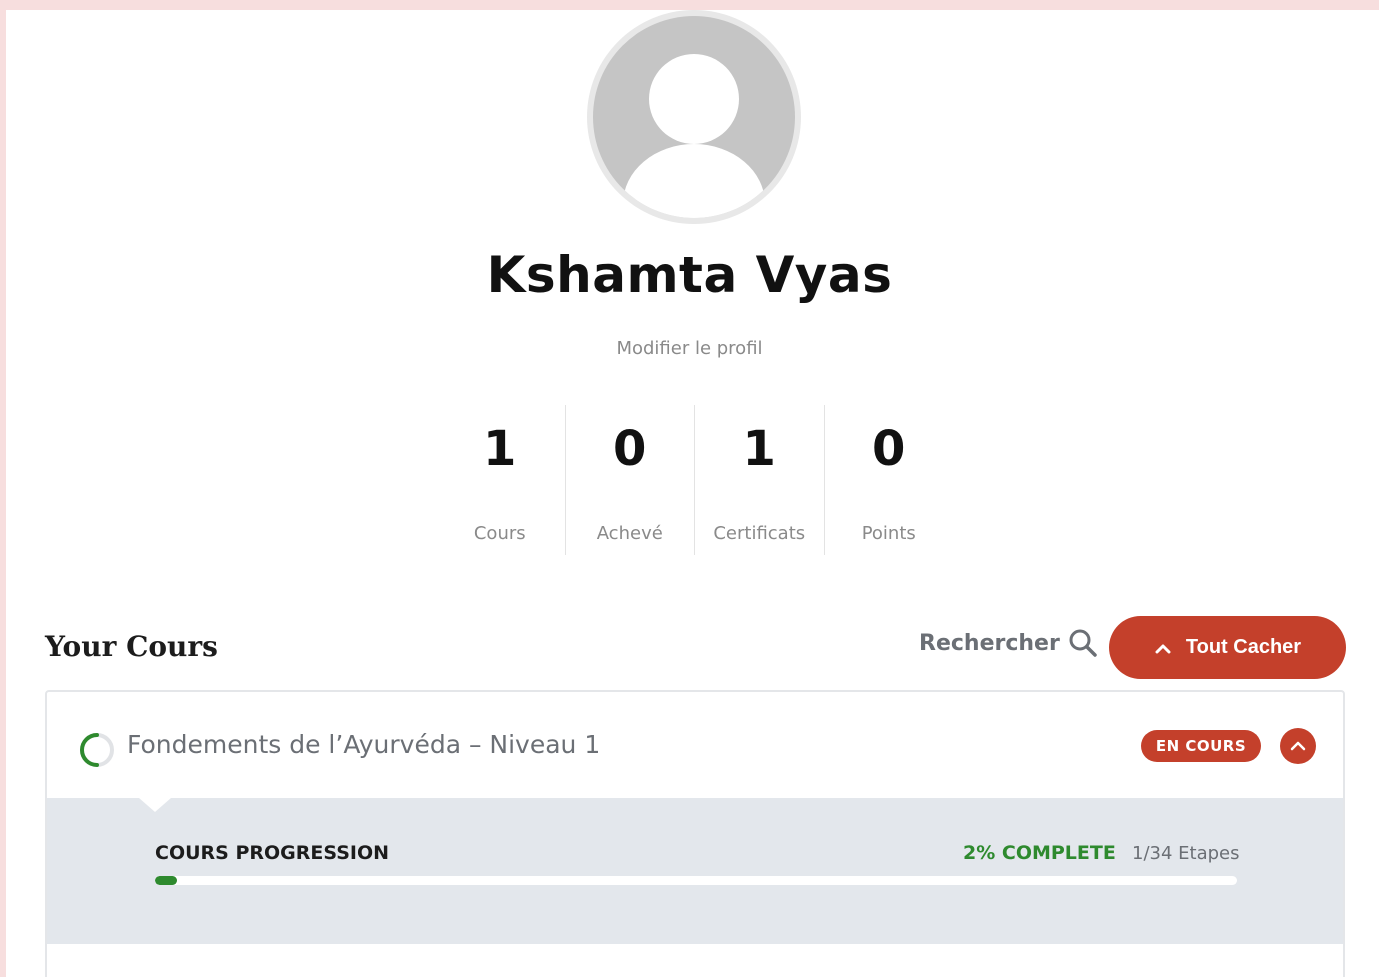 Image resolution: width=1379 pixels, height=977 pixels. Describe the element at coordinates (694, 99) in the screenshot. I see `avatar-head` at that location.